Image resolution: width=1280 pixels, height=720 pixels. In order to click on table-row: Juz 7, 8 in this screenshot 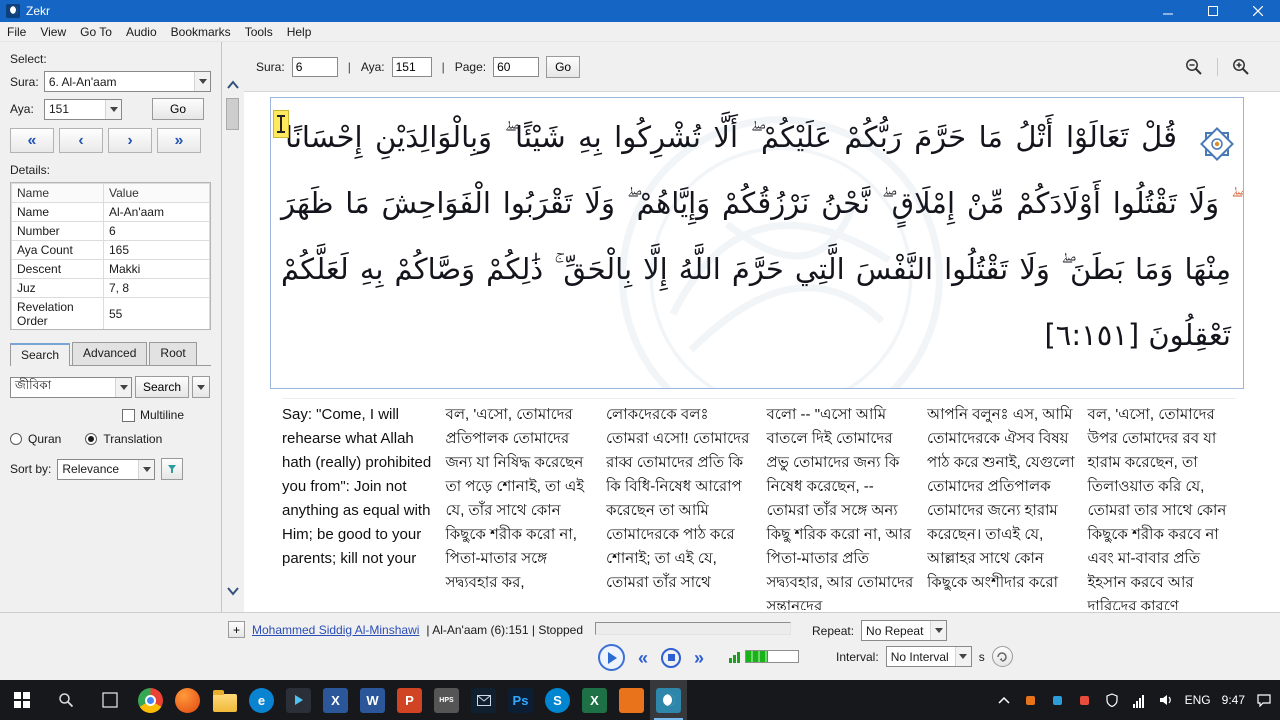, I will do `click(110, 288)`.